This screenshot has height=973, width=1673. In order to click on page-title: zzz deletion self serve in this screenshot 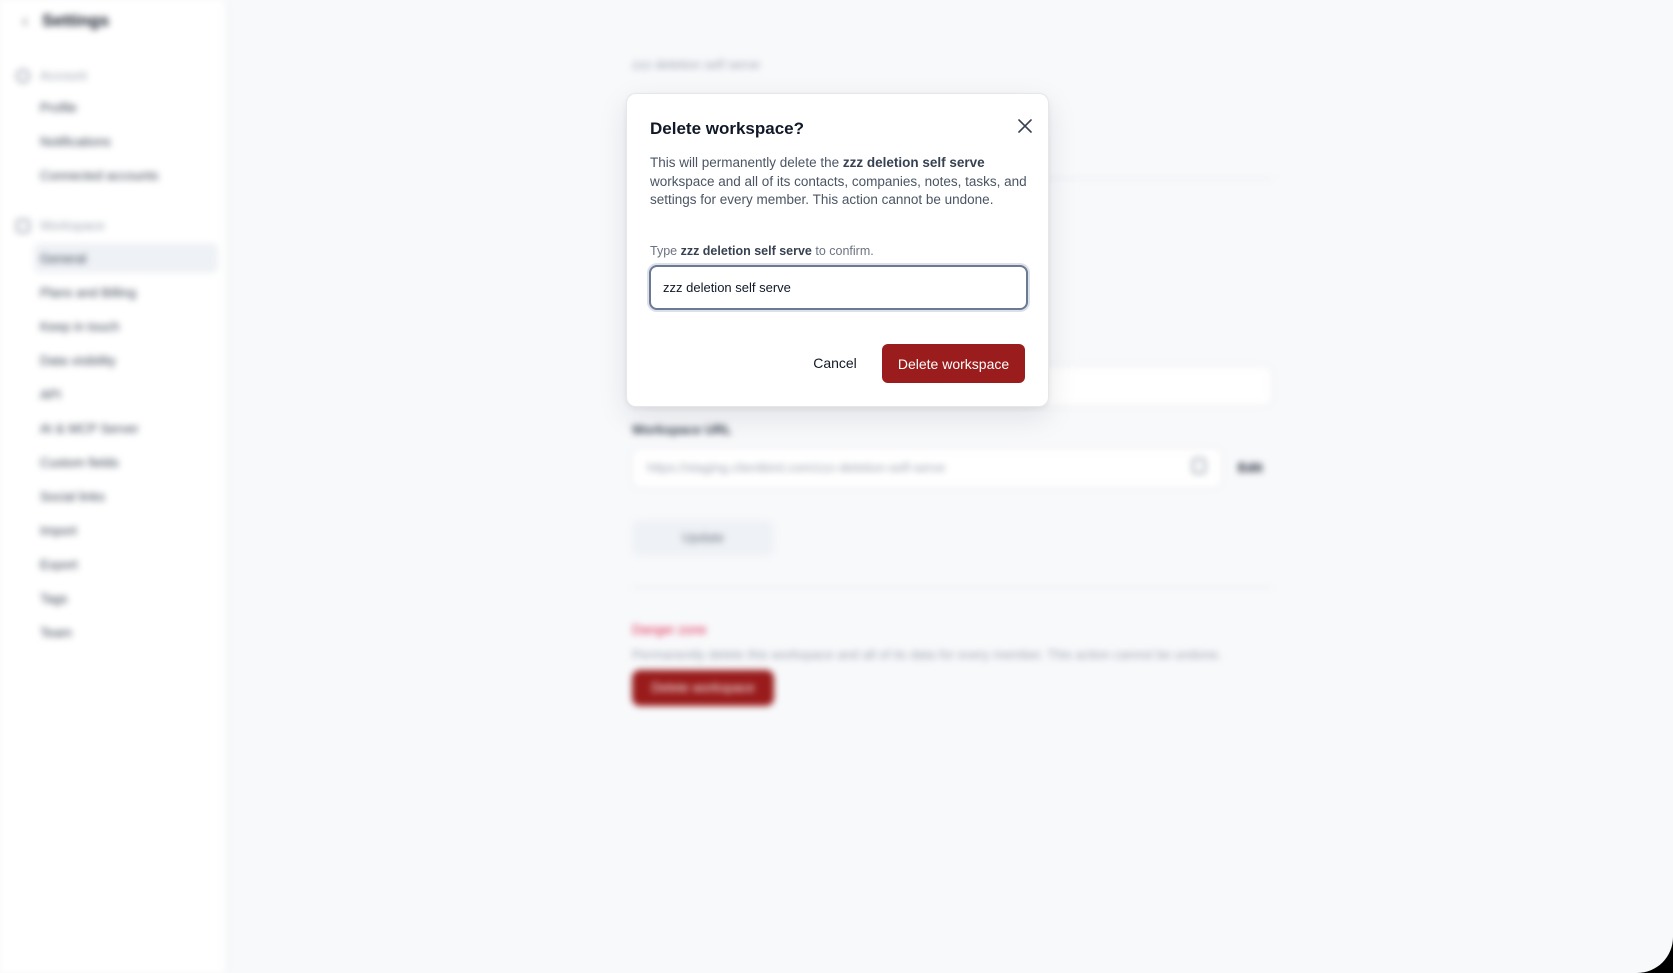, I will do `click(696, 64)`.